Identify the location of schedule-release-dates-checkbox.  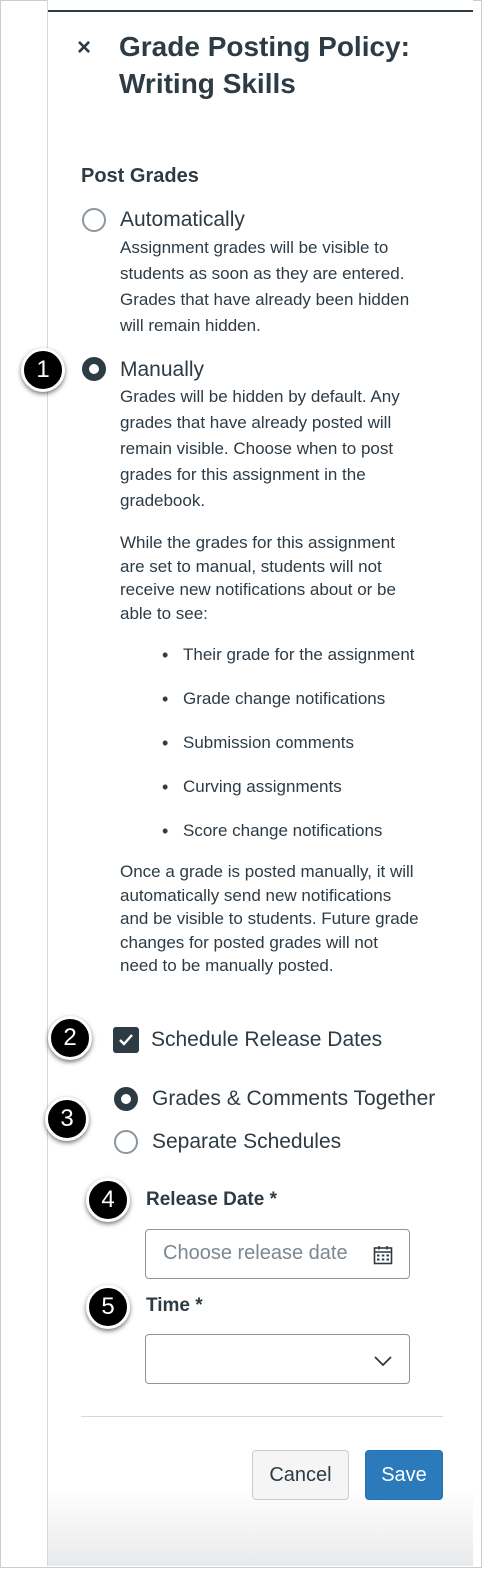
(126, 1040).